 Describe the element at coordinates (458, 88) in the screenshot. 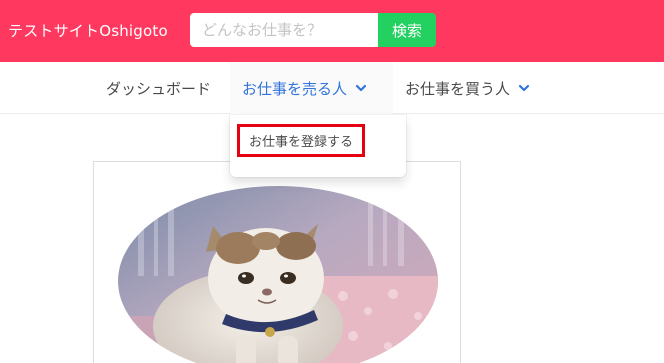

I see `nav-item-label: お仕事を買う人` at that location.